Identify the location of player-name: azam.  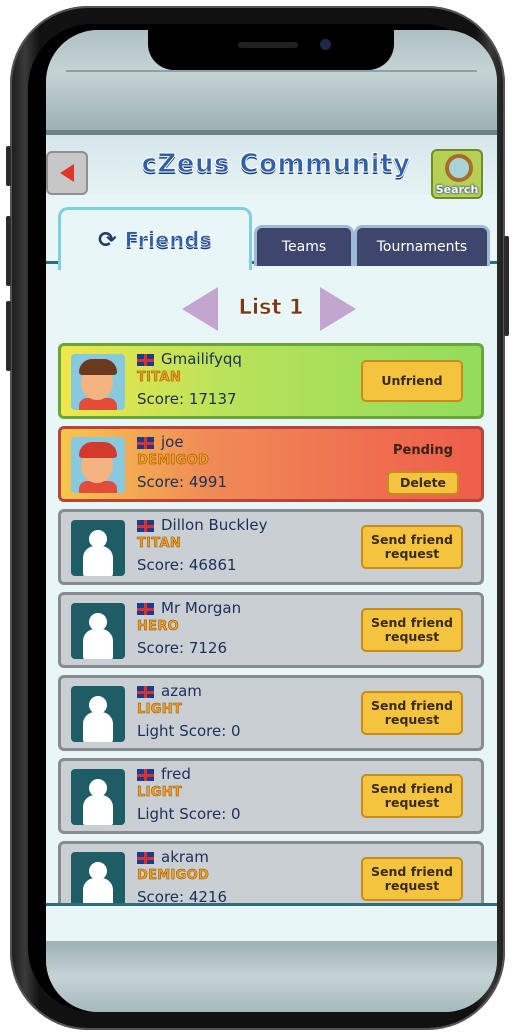
(181, 691).